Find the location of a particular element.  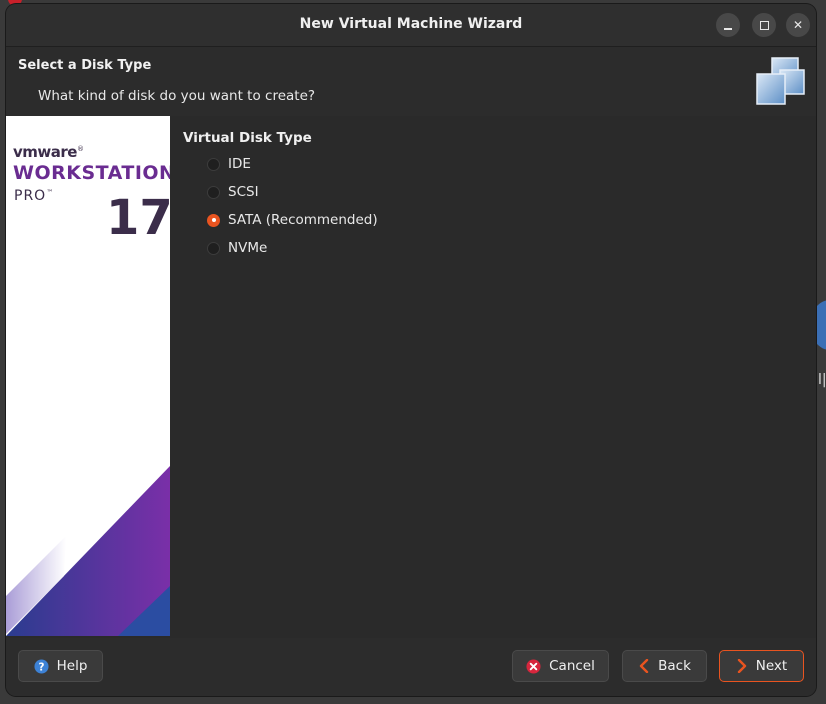

vmware-logo: vmware® is located at coordinates (48, 152).